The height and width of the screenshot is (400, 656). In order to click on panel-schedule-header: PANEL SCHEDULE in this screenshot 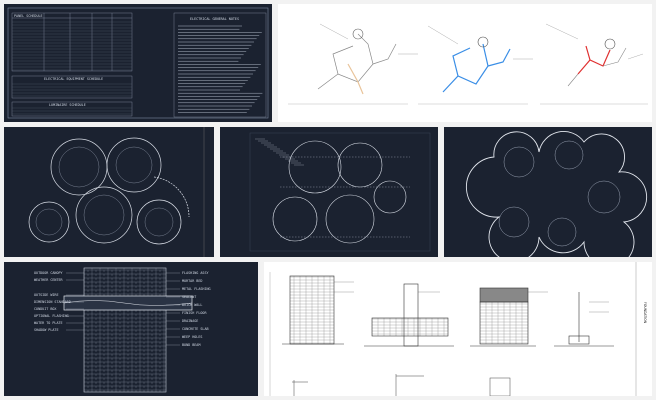, I will do `click(28, 16)`.